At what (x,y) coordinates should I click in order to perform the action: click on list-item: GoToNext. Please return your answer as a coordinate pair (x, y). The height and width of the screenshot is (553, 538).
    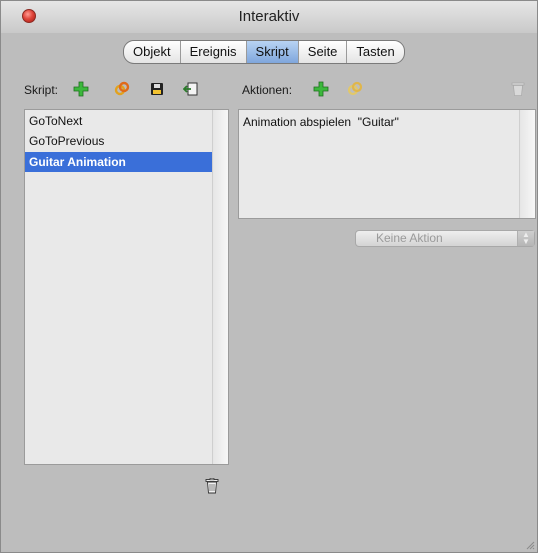
    Looking at the image, I should click on (118, 121).